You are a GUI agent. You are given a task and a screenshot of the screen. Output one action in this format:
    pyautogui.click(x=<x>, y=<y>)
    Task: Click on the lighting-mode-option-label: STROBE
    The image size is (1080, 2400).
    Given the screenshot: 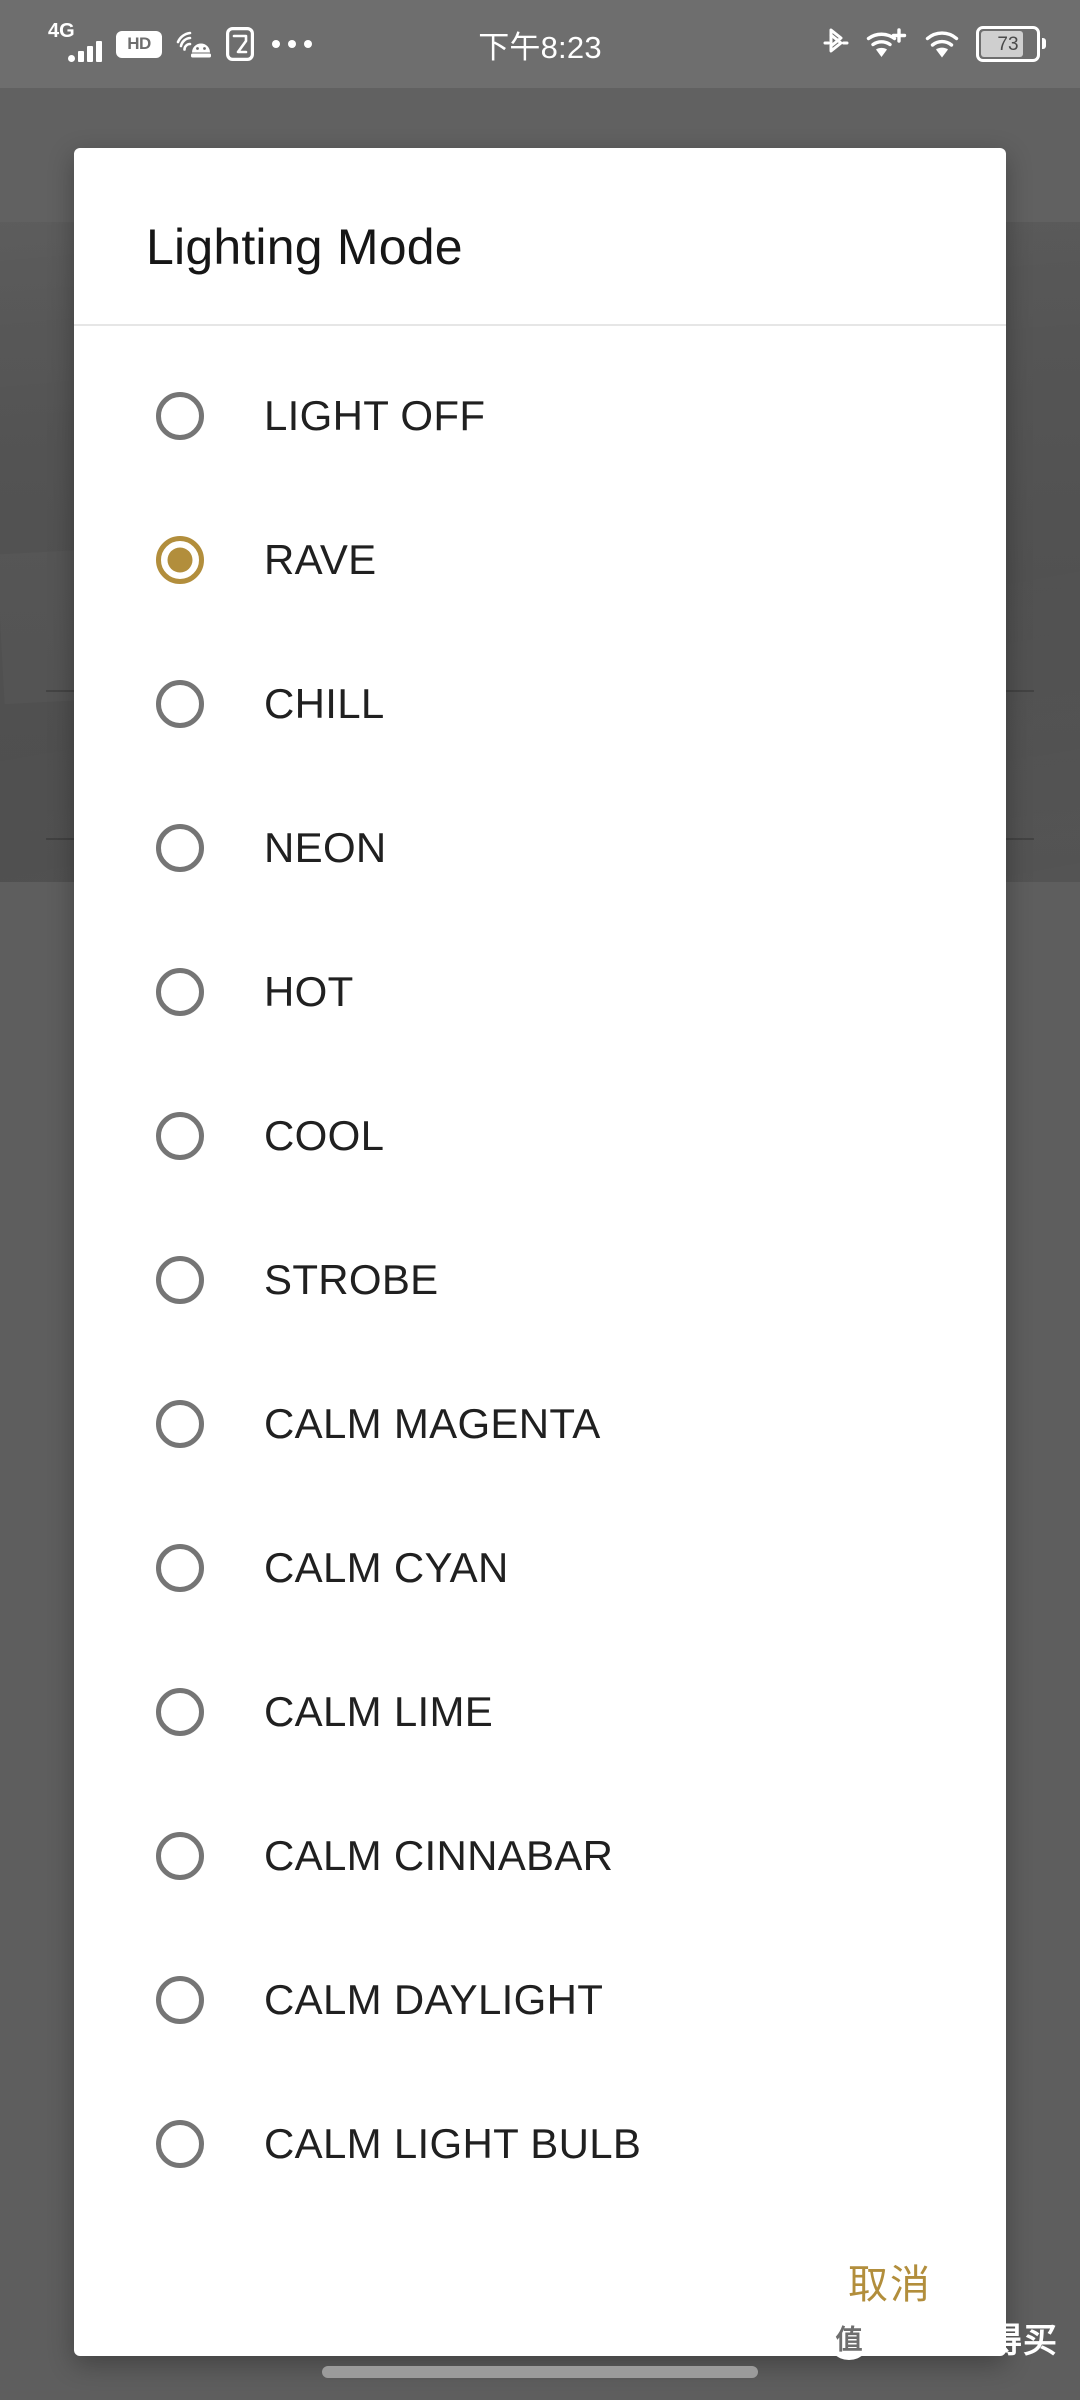 What is the action you would take?
    pyautogui.click(x=351, y=1279)
    